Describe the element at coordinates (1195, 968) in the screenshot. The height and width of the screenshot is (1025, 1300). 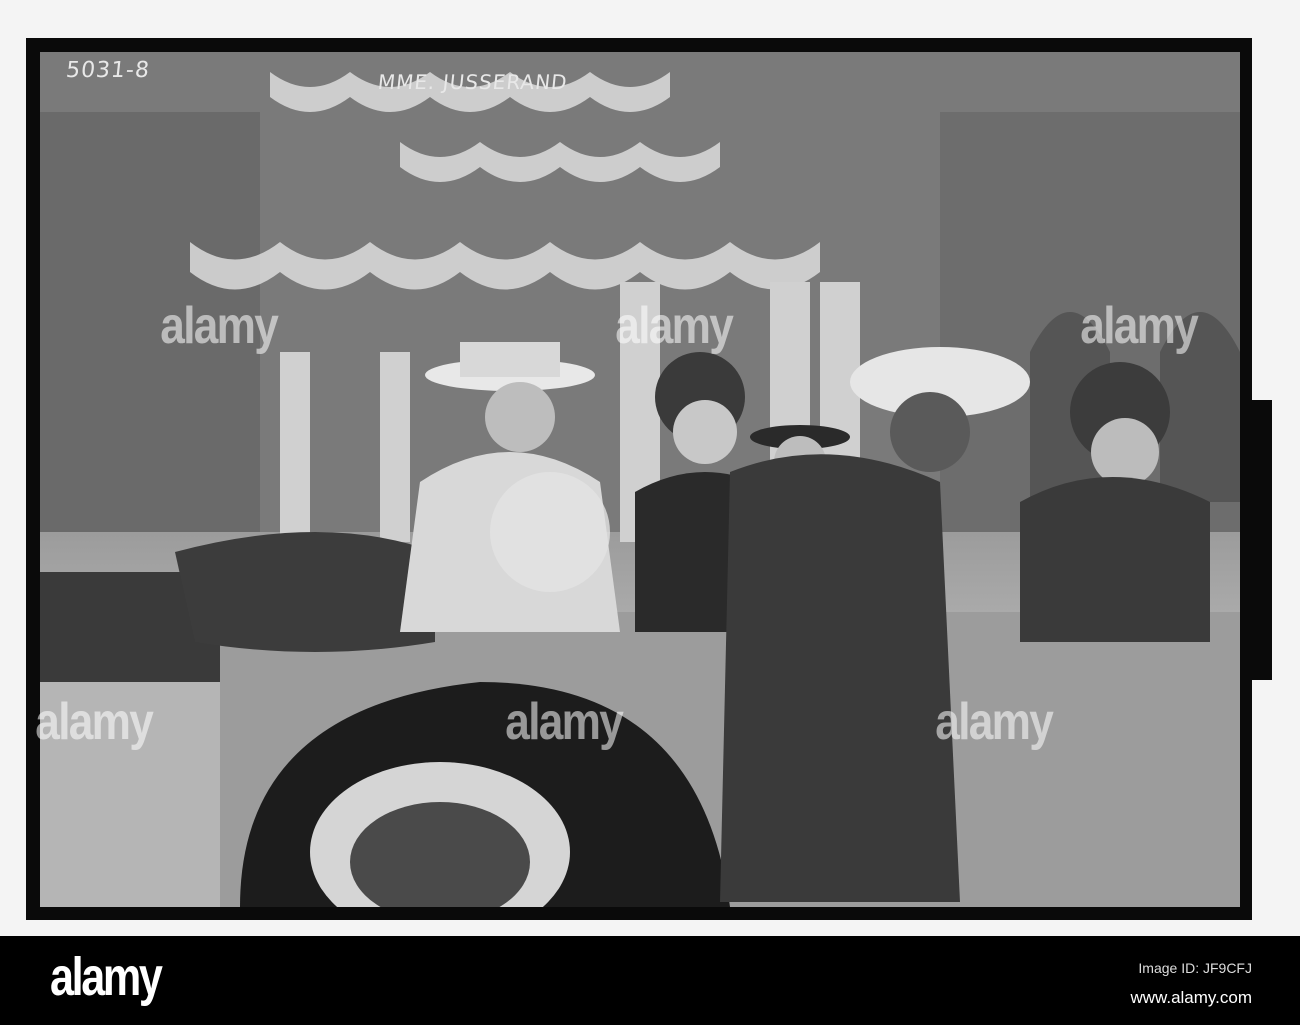
I see `image-id: Image ID: JF9CFJ` at that location.